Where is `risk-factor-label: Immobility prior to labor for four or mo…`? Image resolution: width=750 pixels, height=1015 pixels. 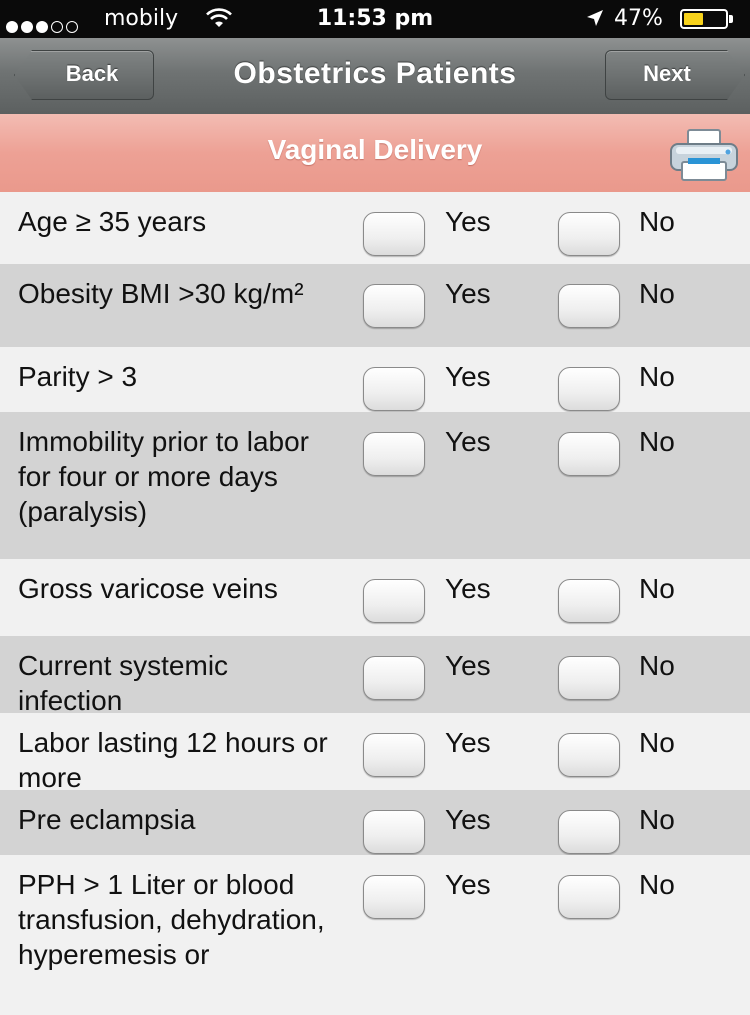 risk-factor-label: Immobility prior to labor for four or mo… is located at coordinates (163, 476).